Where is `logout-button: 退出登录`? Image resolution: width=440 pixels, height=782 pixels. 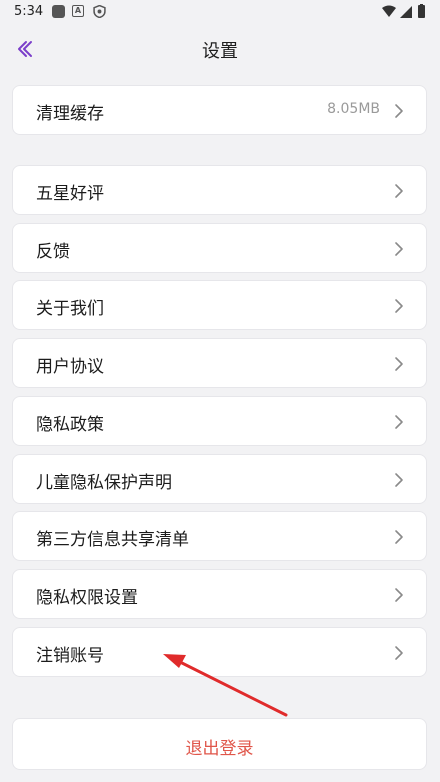
logout-button: 退出登录 is located at coordinates (219, 744).